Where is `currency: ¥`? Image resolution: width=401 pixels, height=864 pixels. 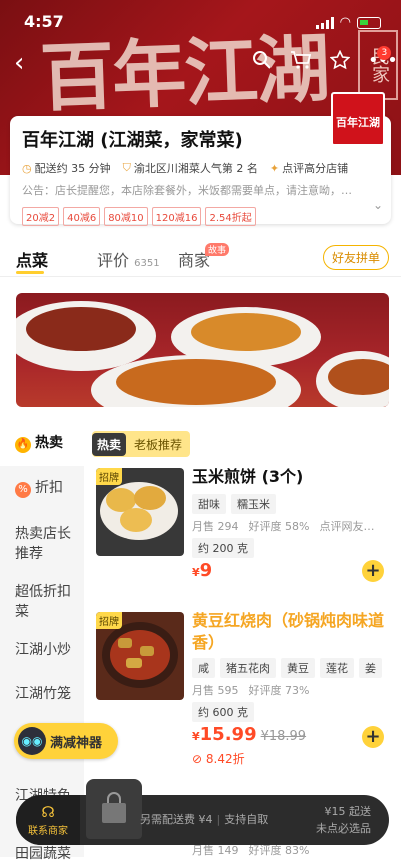
currency: ¥ is located at coordinates (196, 736).